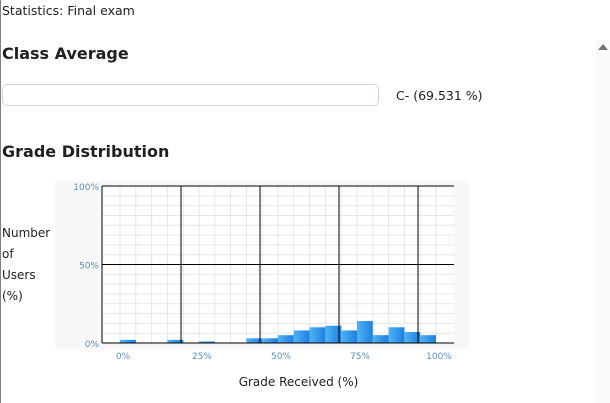 Image resolution: width=610 pixels, height=403 pixels. I want to click on y-tick-label: 0%, so click(92, 345).